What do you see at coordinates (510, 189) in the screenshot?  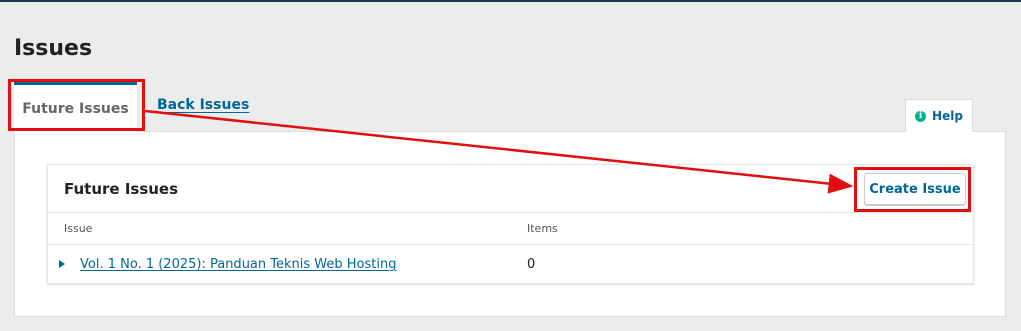 I see `card-header: Future Issues Create Issue` at bounding box center [510, 189].